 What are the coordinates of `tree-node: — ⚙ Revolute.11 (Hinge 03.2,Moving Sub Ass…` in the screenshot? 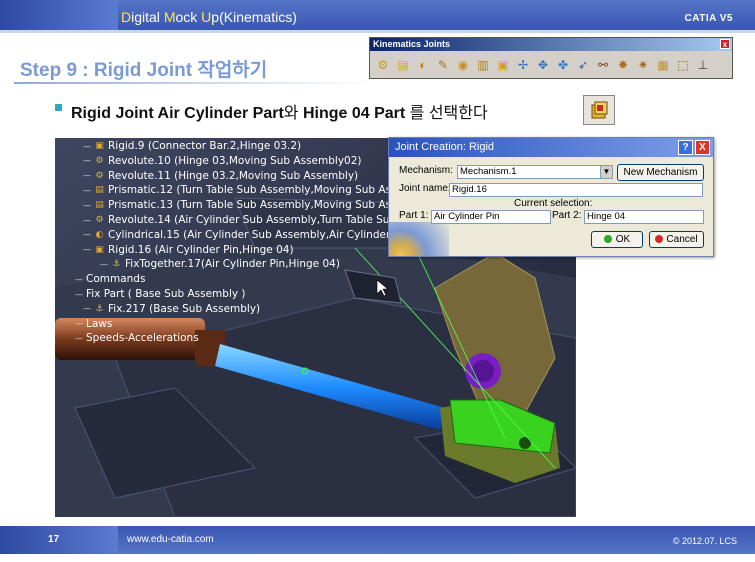 It's located at (220, 176).